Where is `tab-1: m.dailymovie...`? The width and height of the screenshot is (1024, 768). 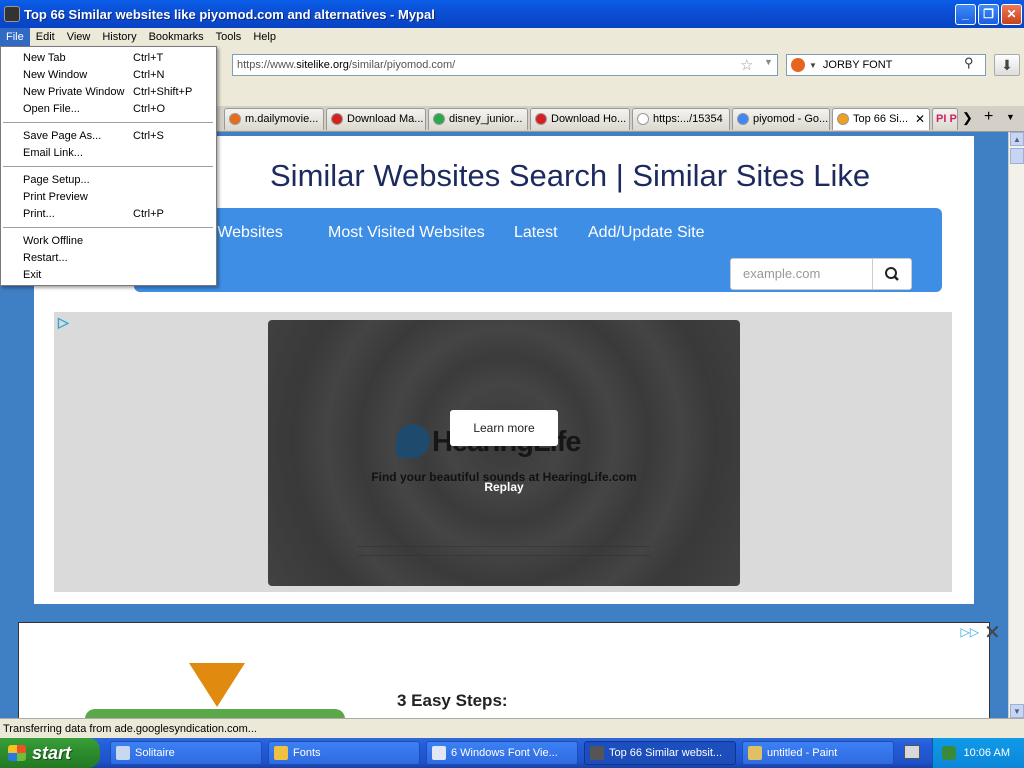 tab-1: m.dailymovie... is located at coordinates (274, 119).